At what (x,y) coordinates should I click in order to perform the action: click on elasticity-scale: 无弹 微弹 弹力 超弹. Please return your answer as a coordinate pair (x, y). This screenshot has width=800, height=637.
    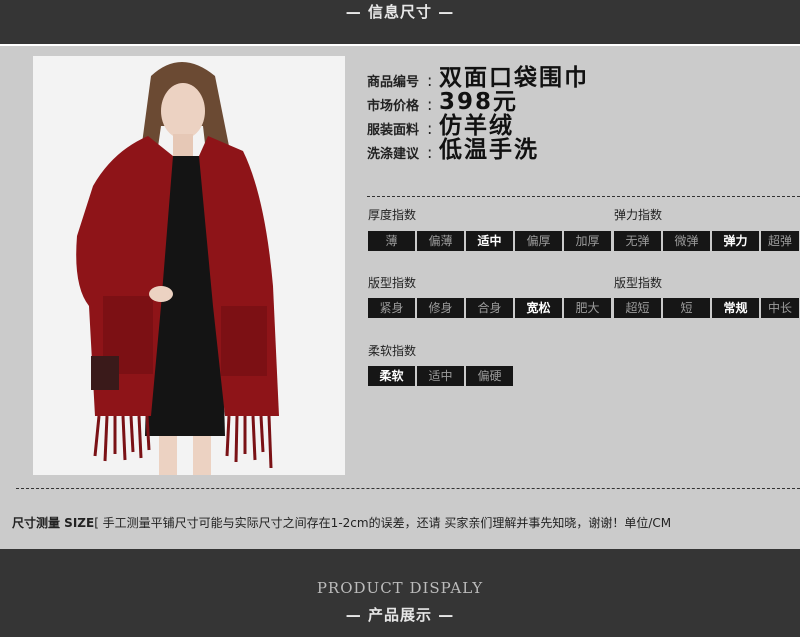
    Looking at the image, I should click on (707, 241).